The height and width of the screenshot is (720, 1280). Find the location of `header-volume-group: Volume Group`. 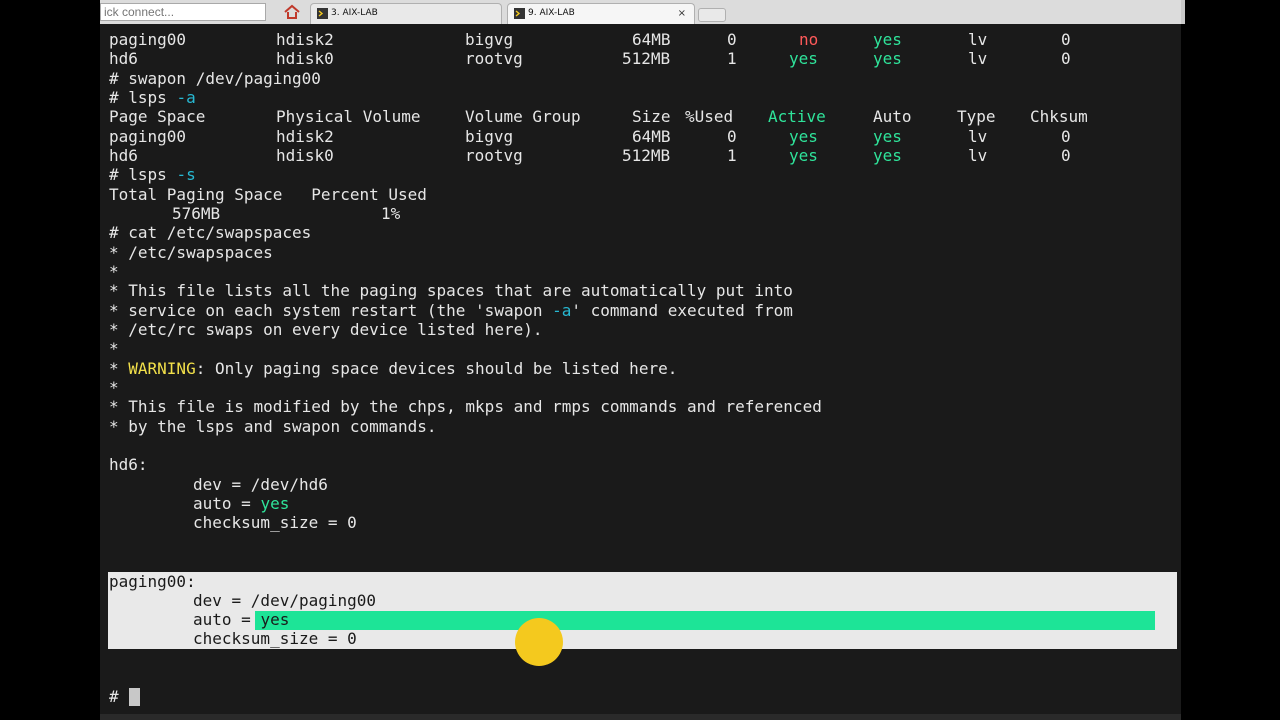

header-volume-group: Volume Group is located at coordinates (523, 116).